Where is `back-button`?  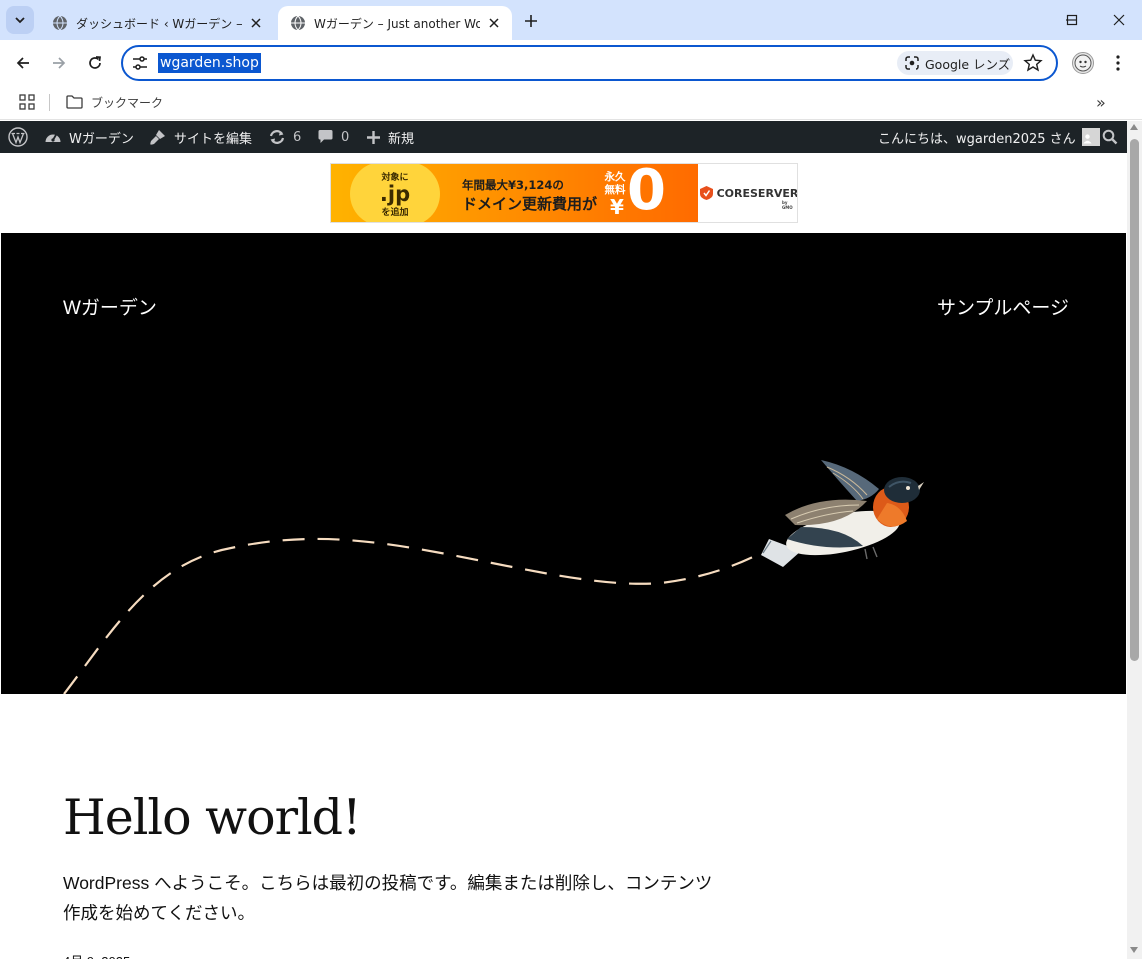 back-button is located at coordinates (23, 63).